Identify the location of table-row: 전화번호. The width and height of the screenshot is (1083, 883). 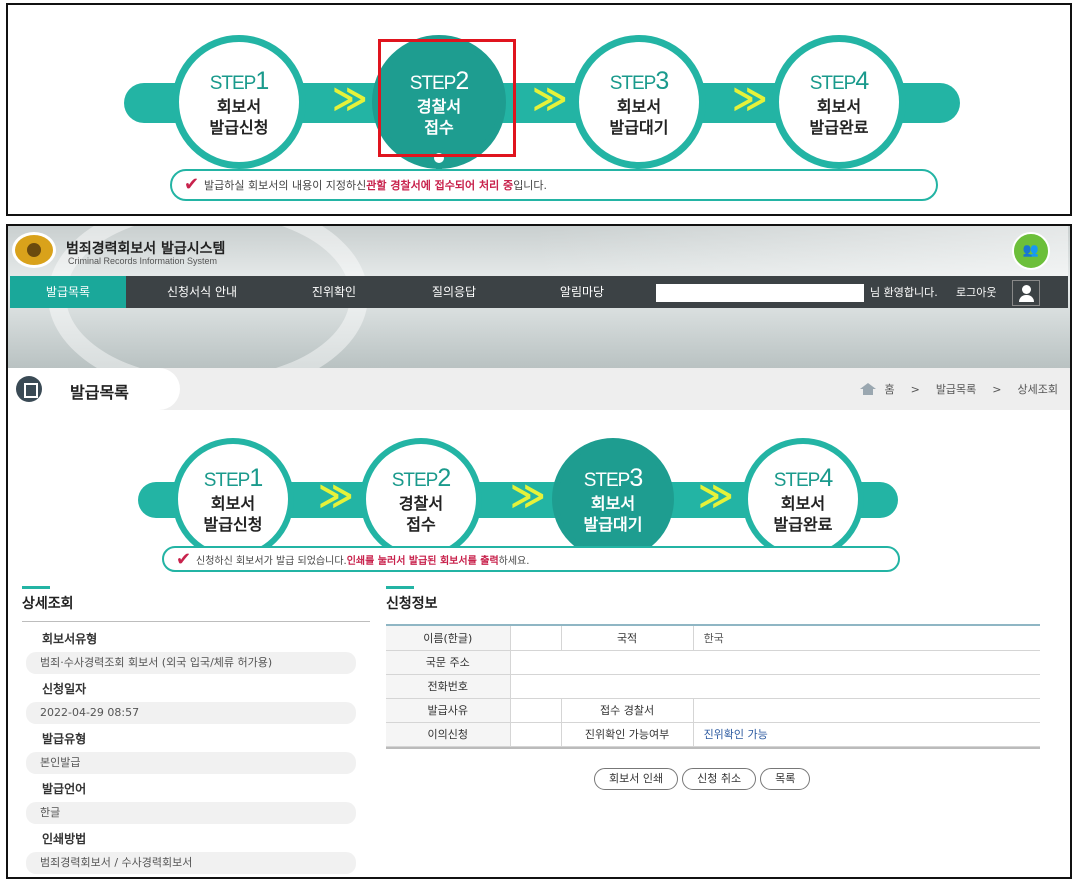
(713, 686).